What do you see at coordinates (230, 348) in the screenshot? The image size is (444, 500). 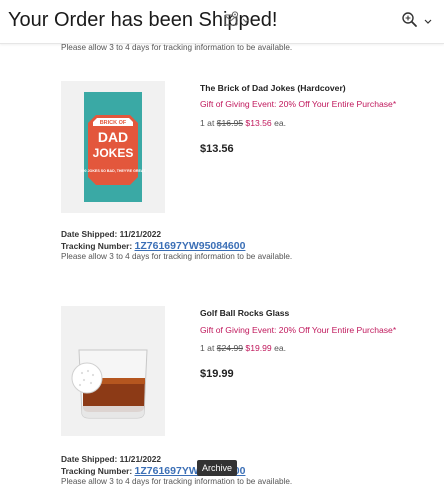 I see `original-price: $24.99` at bounding box center [230, 348].